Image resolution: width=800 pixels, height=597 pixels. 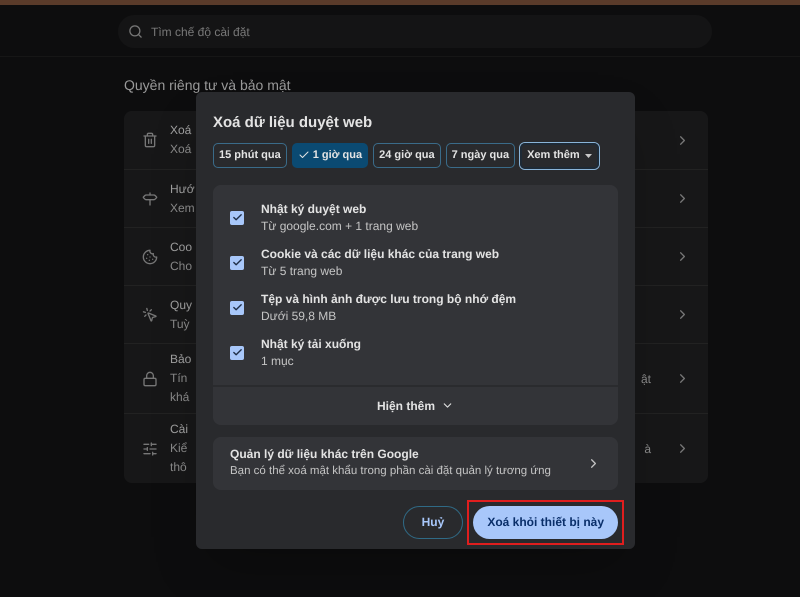 I want to click on row-description: Xoá, so click(x=181, y=149).